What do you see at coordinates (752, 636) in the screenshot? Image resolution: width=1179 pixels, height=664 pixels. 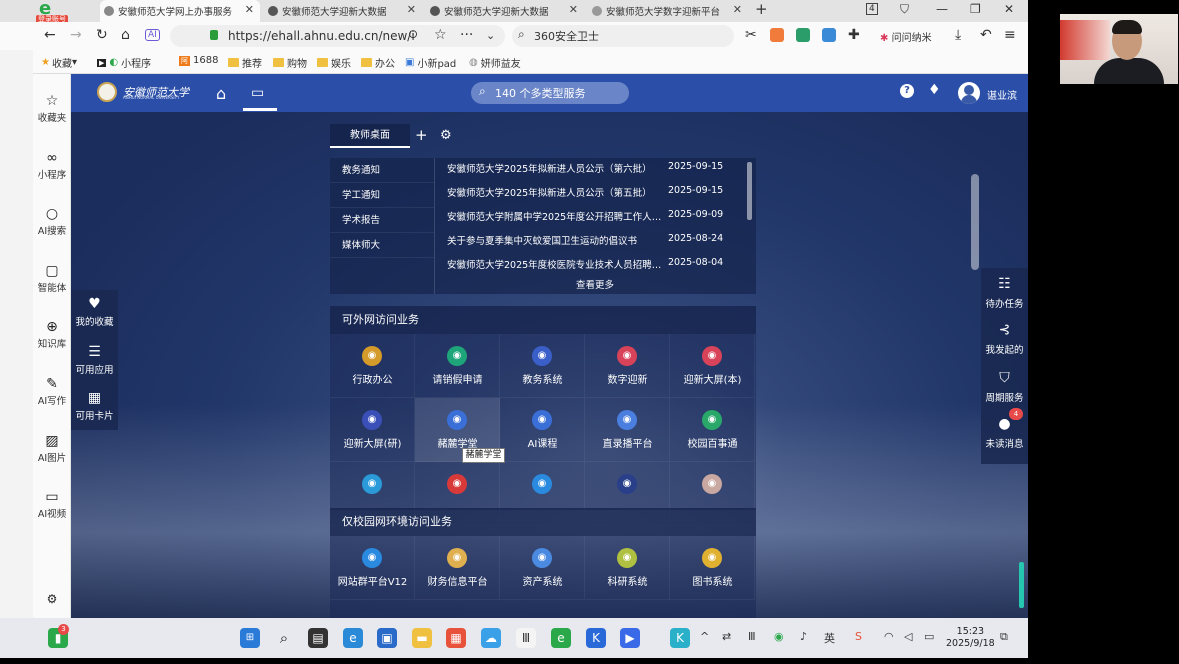 I see `chart-tray-icon: Ⅲ` at bounding box center [752, 636].